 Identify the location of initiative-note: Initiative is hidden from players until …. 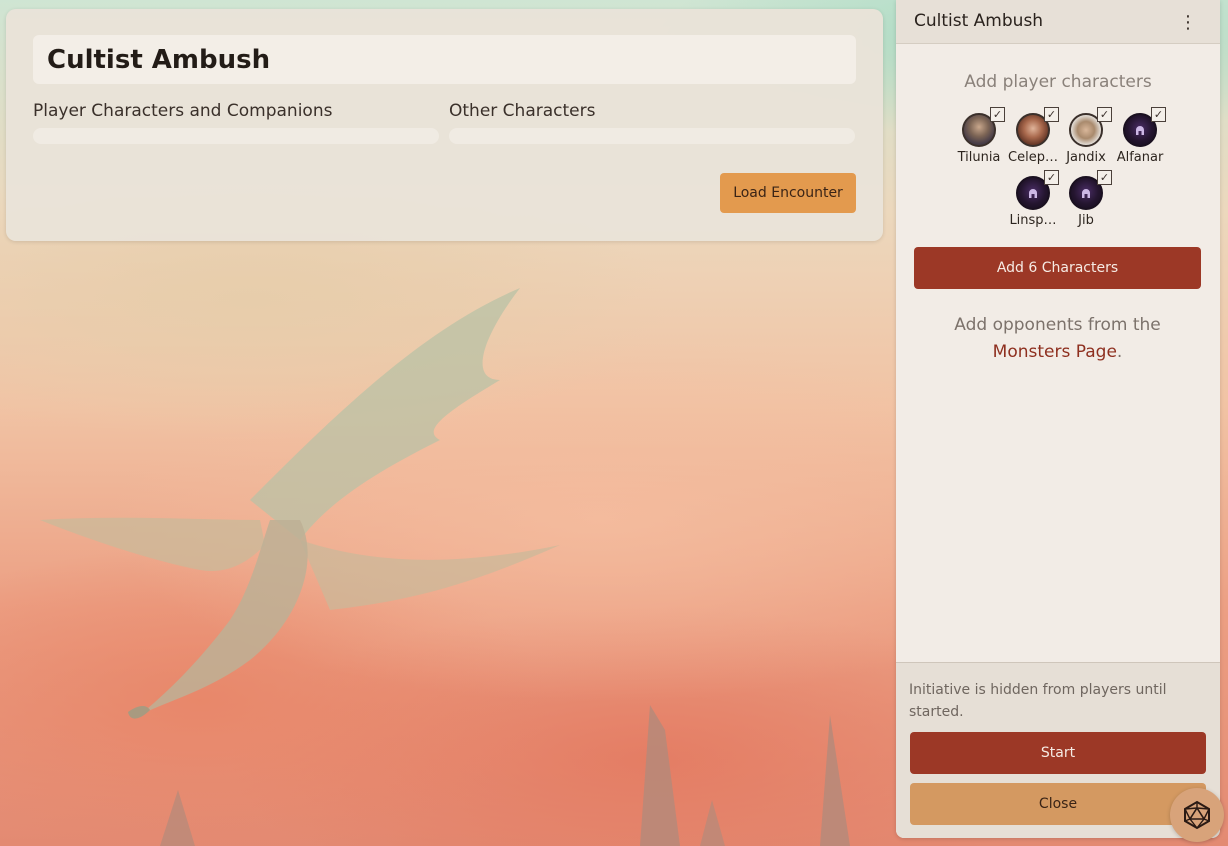
(1038, 701).